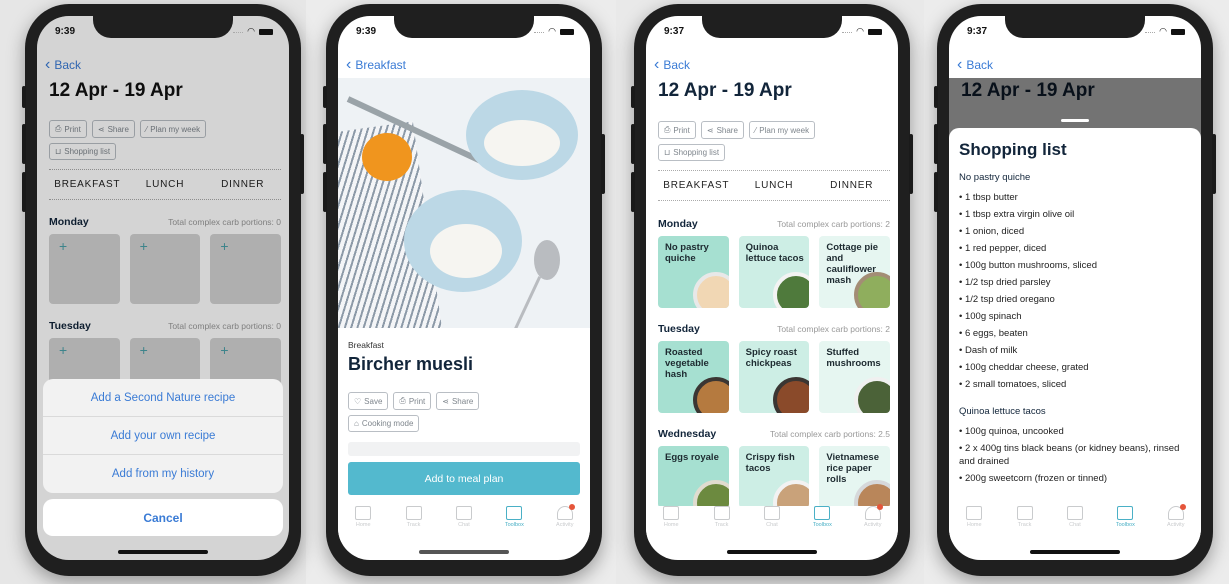  What do you see at coordinates (163, 517) in the screenshot?
I see `cancel-button: Cancel` at bounding box center [163, 517].